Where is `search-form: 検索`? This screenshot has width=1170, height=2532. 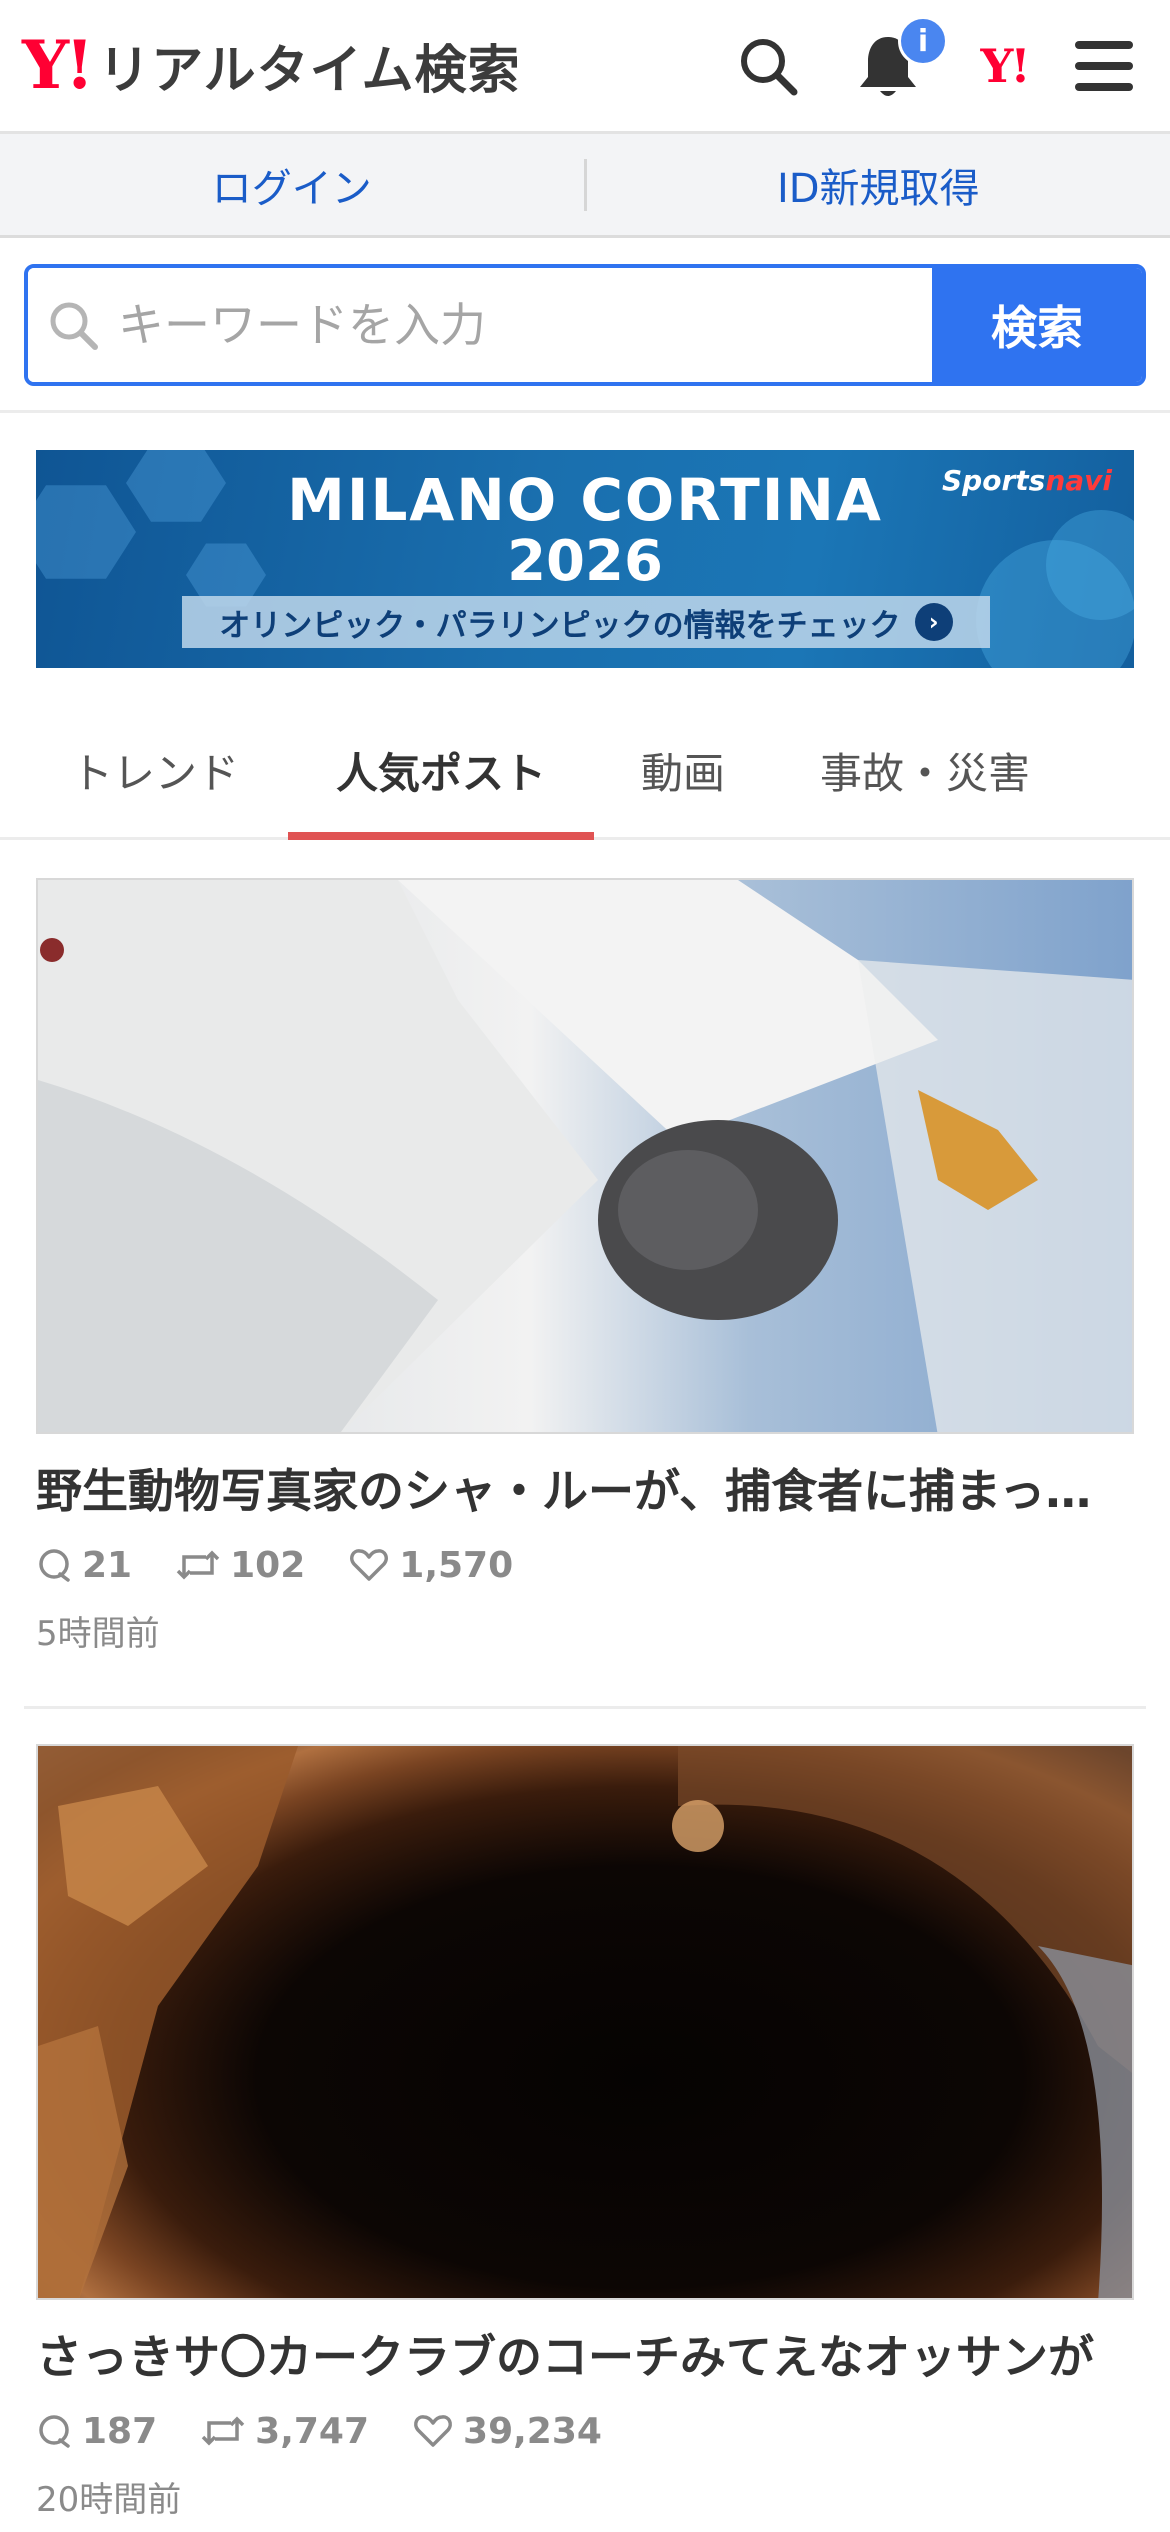 search-form: 検索 is located at coordinates (585, 325).